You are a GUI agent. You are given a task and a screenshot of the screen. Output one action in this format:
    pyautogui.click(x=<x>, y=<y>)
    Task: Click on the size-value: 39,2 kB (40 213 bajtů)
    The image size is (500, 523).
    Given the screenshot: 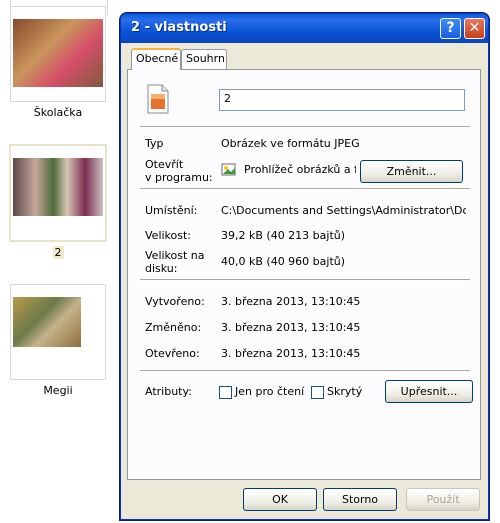 What is the action you would take?
    pyautogui.click(x=283, y=235)
    